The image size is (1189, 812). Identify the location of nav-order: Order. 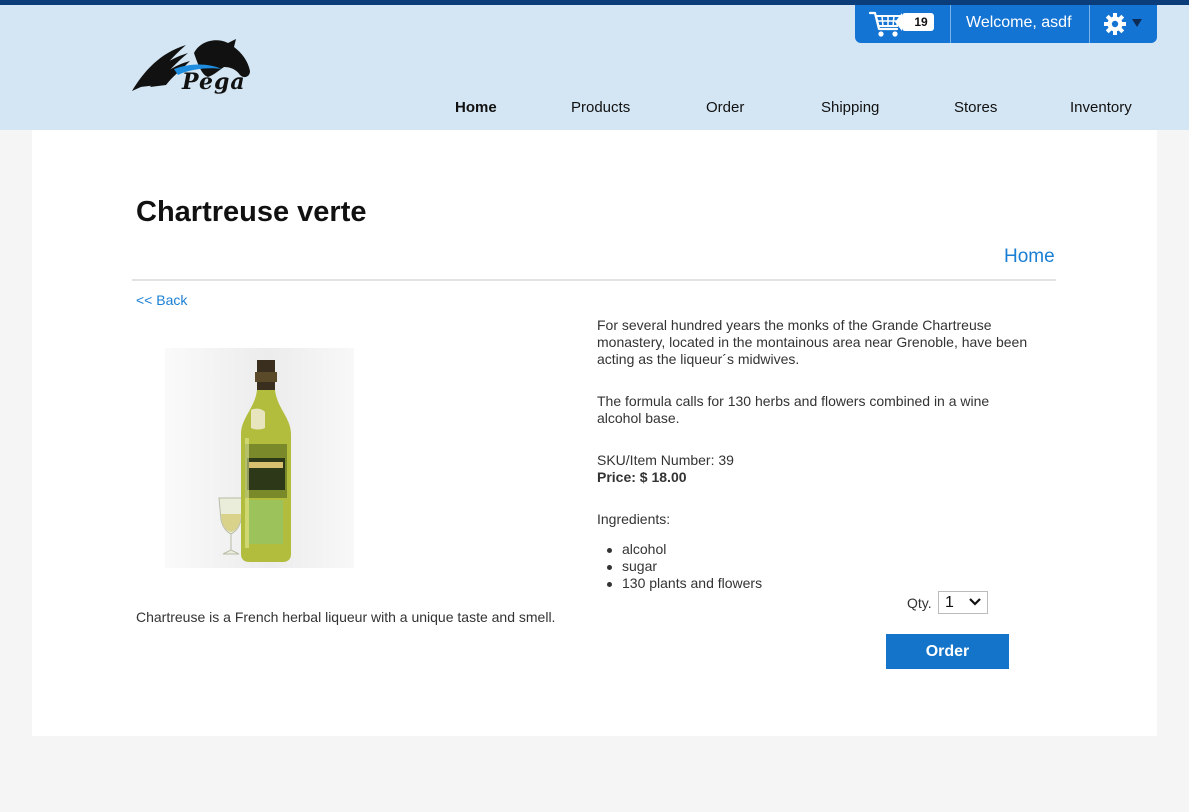
(725, 108).